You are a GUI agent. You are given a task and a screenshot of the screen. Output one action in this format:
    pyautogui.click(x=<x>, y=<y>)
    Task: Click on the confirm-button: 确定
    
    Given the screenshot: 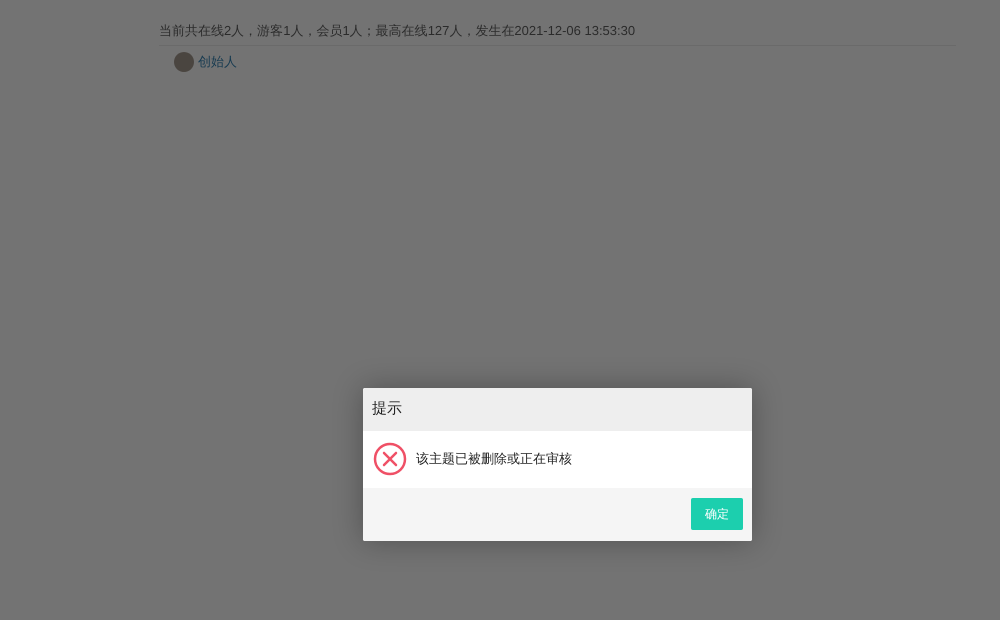 What is the action you would take?
    pyautogui.click(x=717, y=514)
    